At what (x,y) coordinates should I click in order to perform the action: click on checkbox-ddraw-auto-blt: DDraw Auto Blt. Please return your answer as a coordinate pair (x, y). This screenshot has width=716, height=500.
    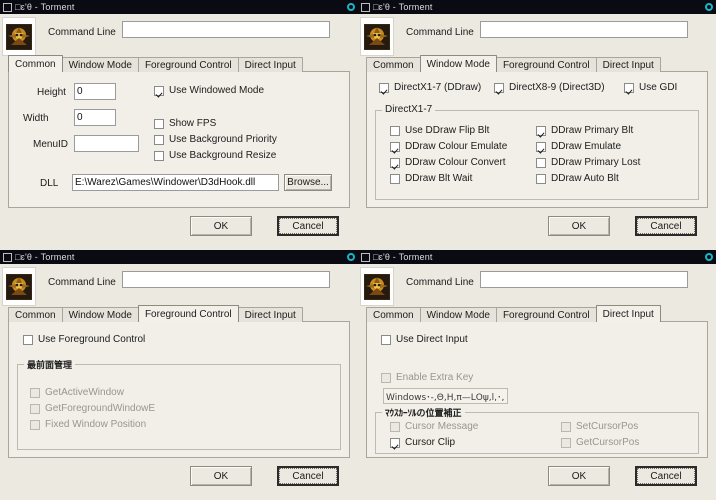
    Looking at the image, I should click on (577, 178).